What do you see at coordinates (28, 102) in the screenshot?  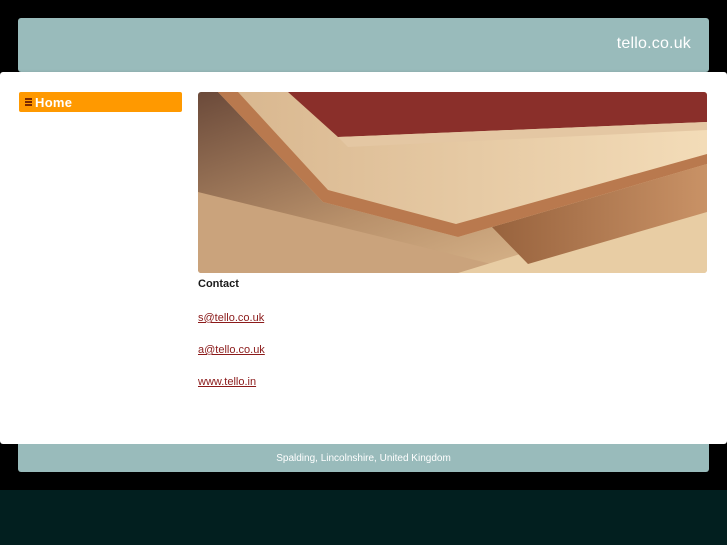 I see `list-icon` at bounding box center [28, 102].